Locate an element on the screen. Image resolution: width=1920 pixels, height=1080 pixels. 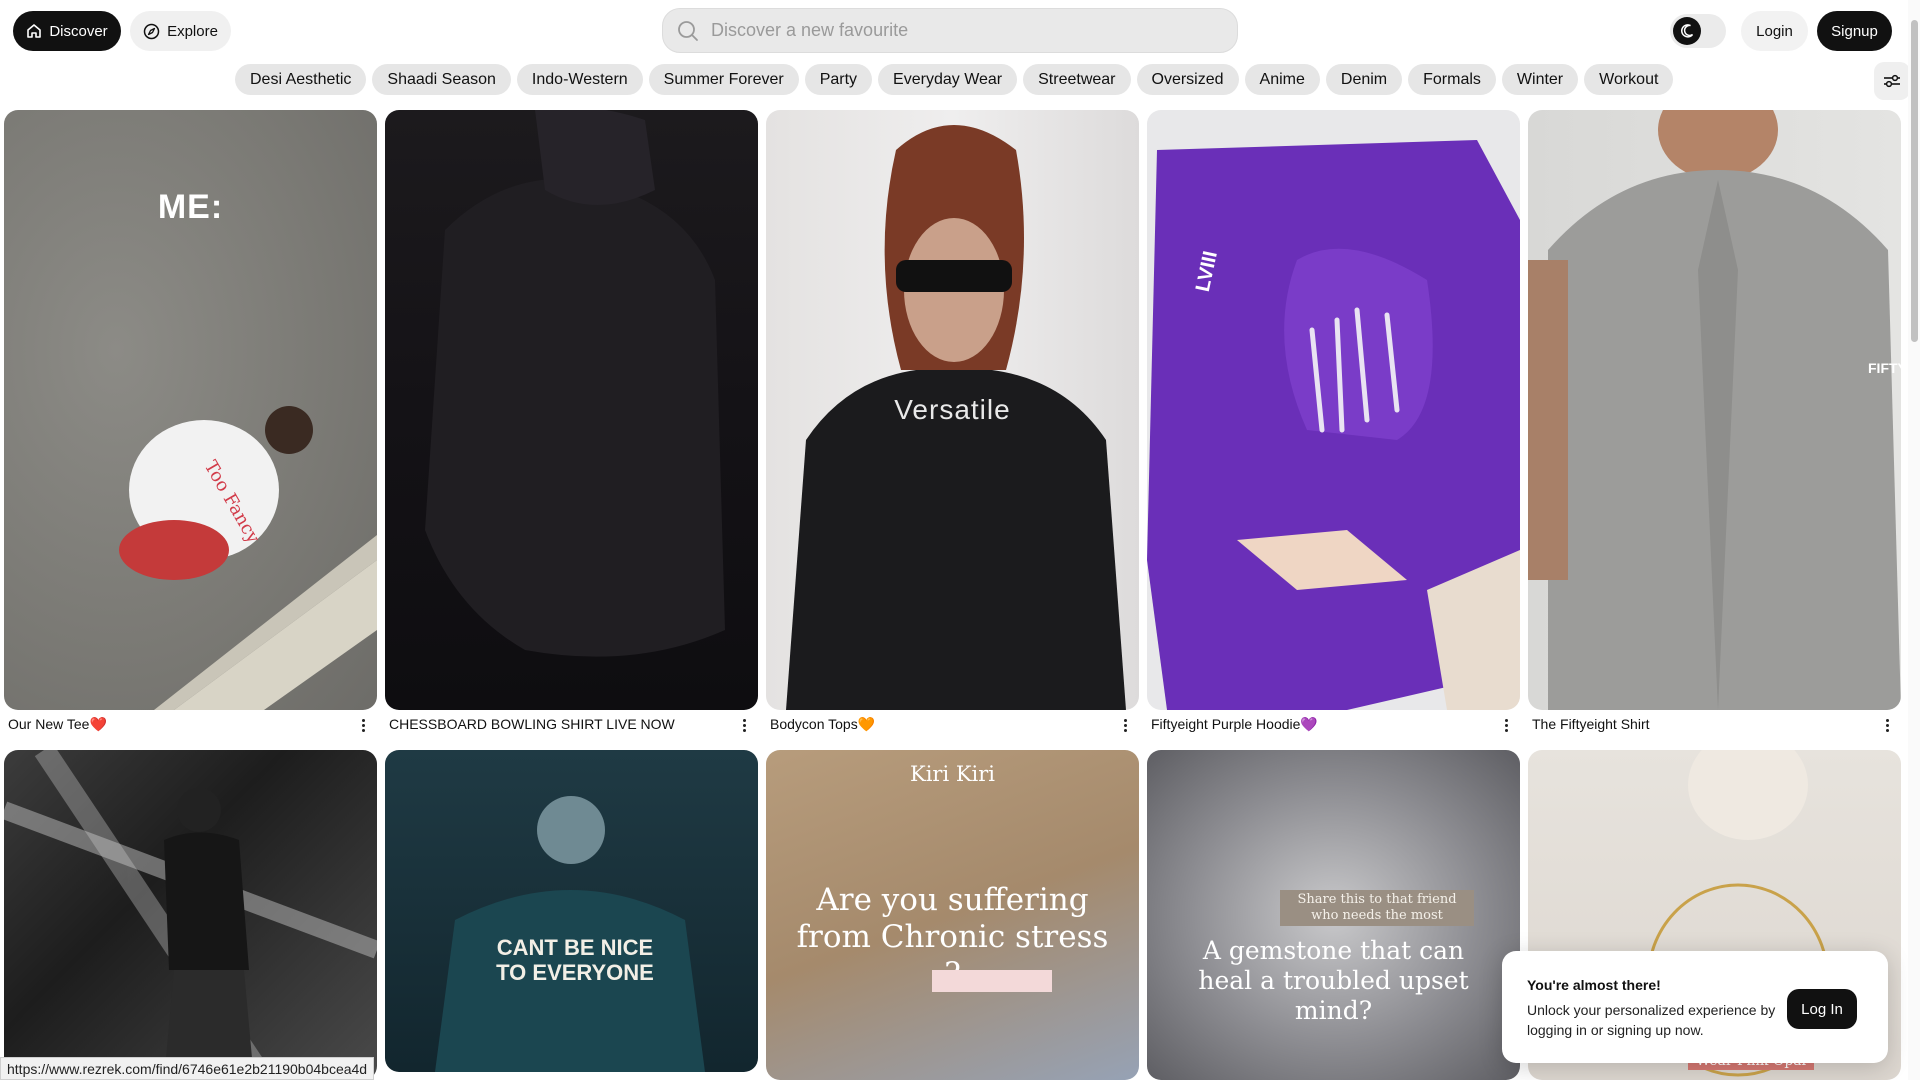
theme-toggle is located at coordinates (1698, 31).